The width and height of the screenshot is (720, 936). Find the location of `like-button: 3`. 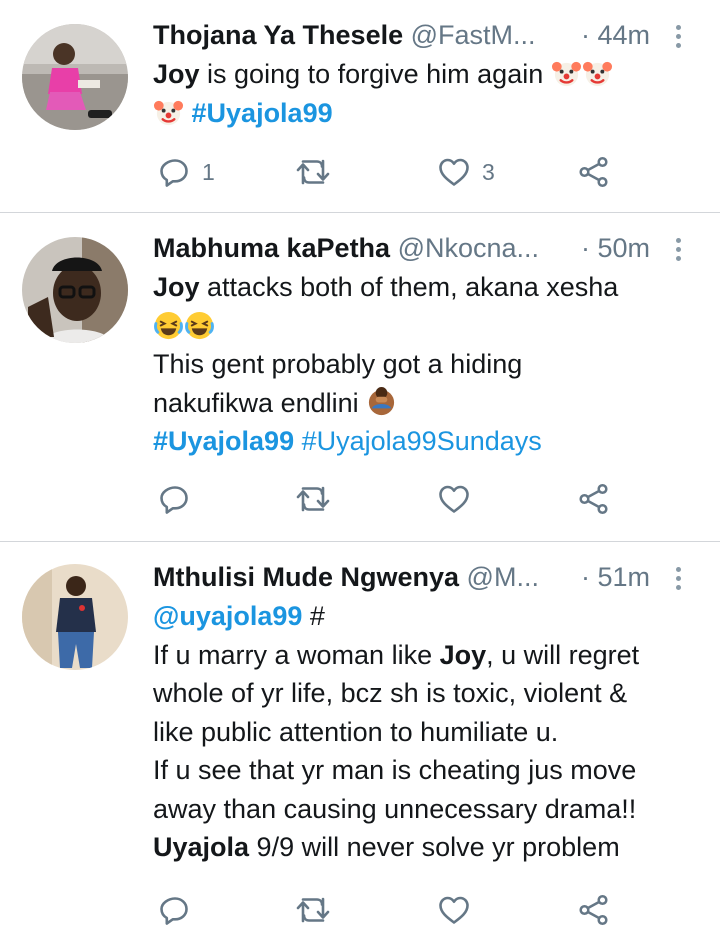

like-button: 3 is located at coordinates (466, 172).